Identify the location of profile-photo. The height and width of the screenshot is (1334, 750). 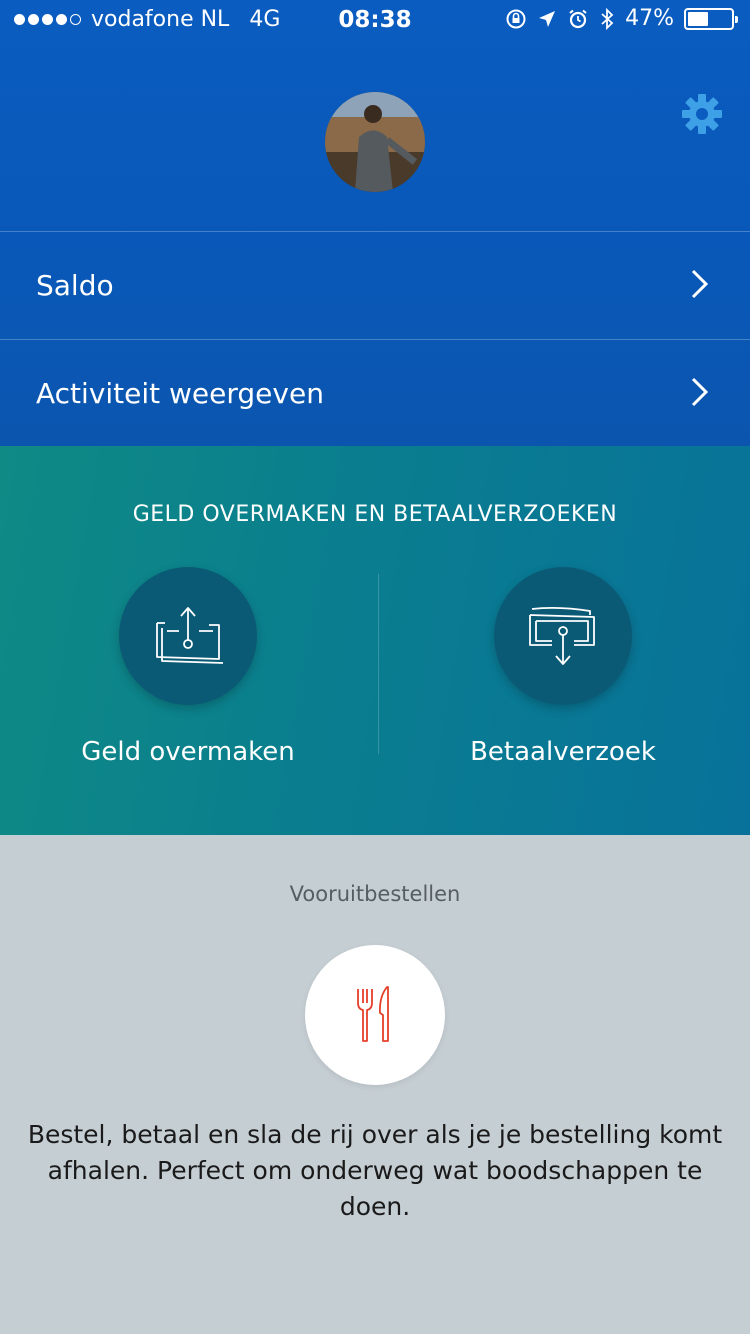
(375, 142).